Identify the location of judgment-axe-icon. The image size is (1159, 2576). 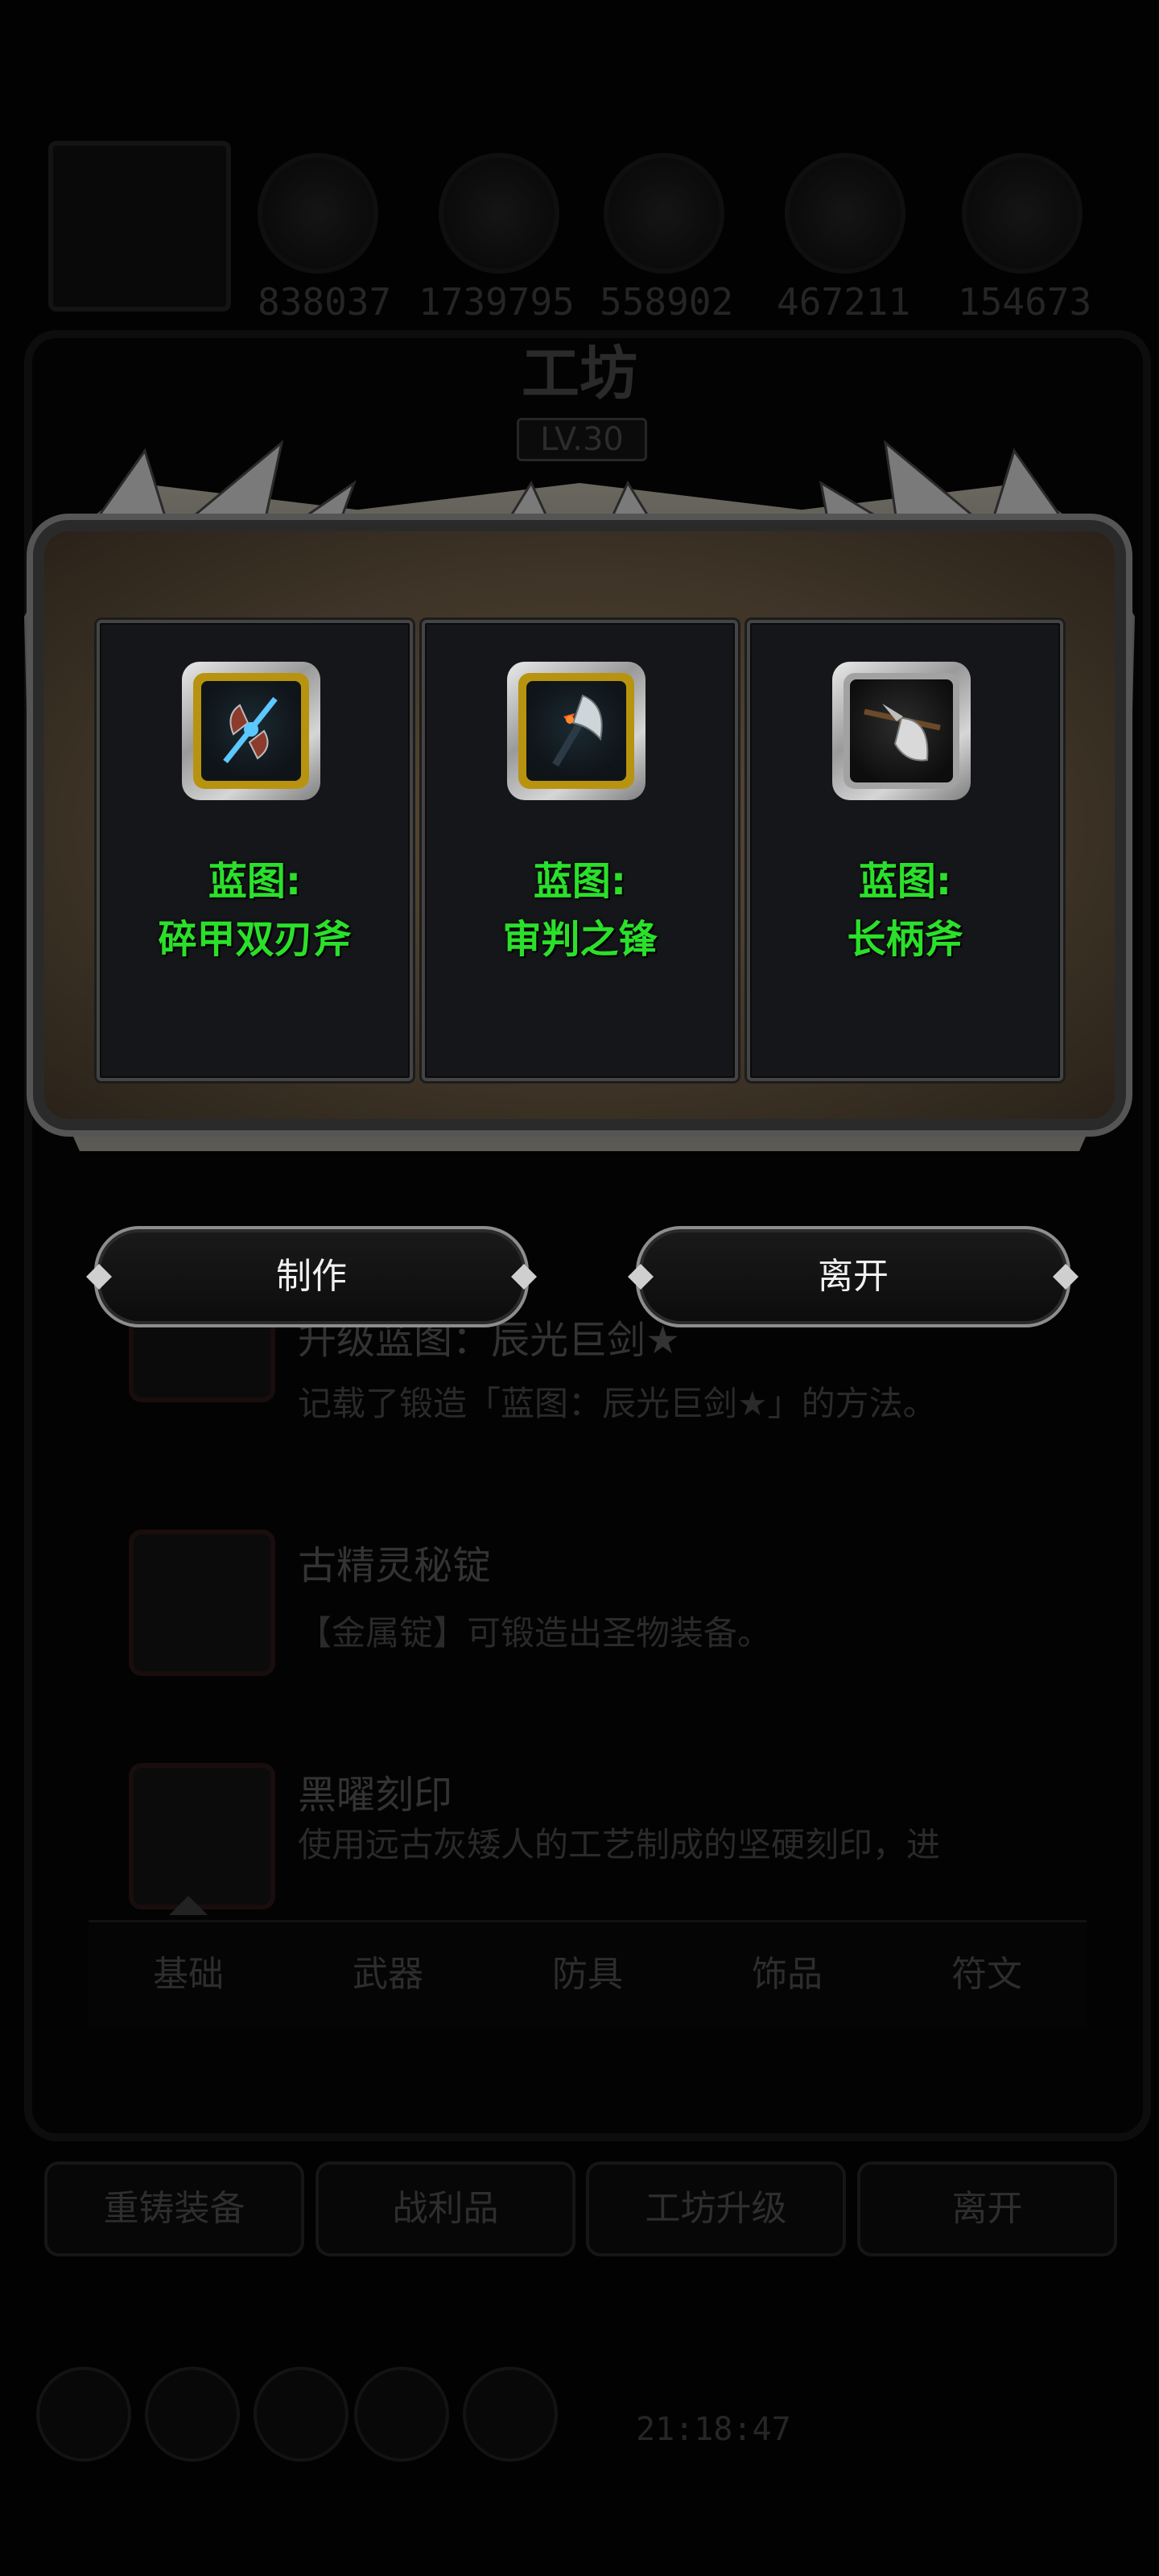
(577, 730).